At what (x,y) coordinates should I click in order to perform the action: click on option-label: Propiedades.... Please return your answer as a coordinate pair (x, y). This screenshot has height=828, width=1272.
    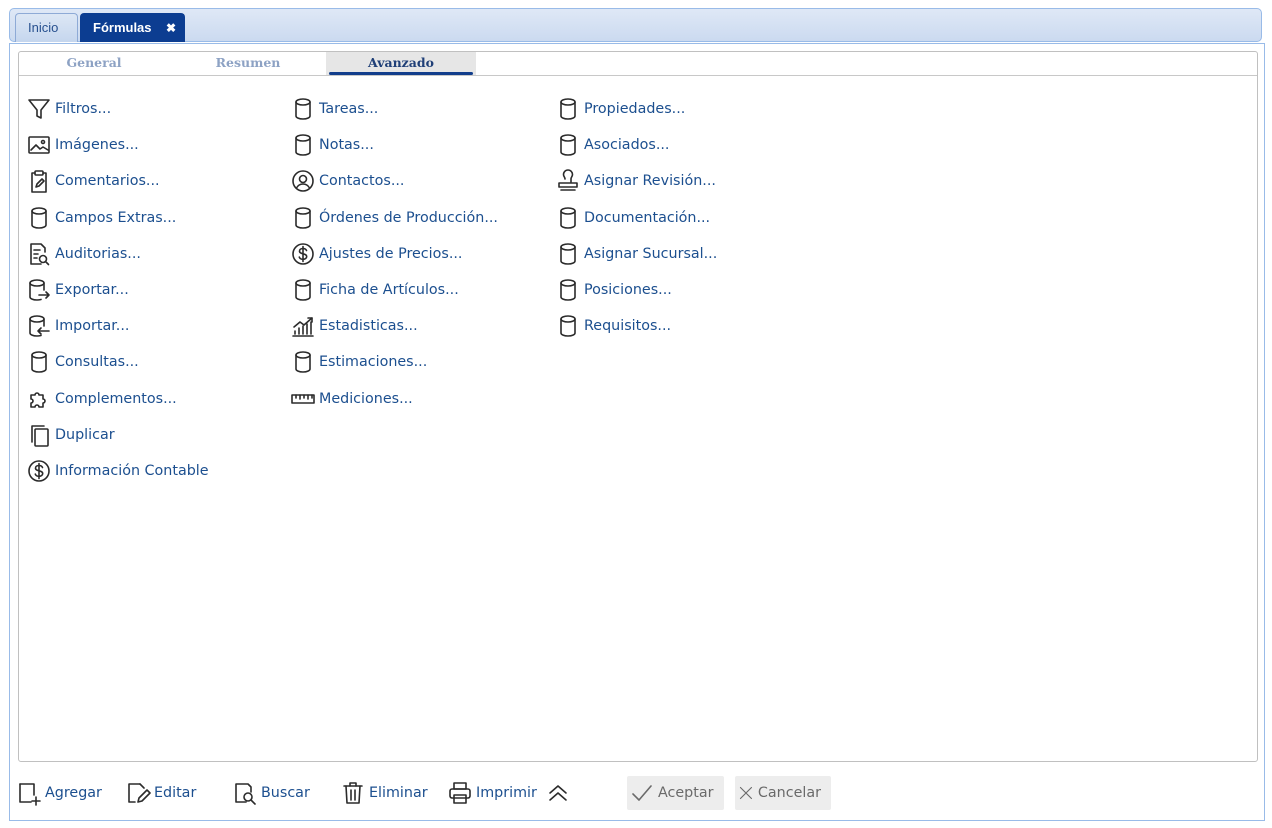
    Looking at the image, I should click on (635, 109).